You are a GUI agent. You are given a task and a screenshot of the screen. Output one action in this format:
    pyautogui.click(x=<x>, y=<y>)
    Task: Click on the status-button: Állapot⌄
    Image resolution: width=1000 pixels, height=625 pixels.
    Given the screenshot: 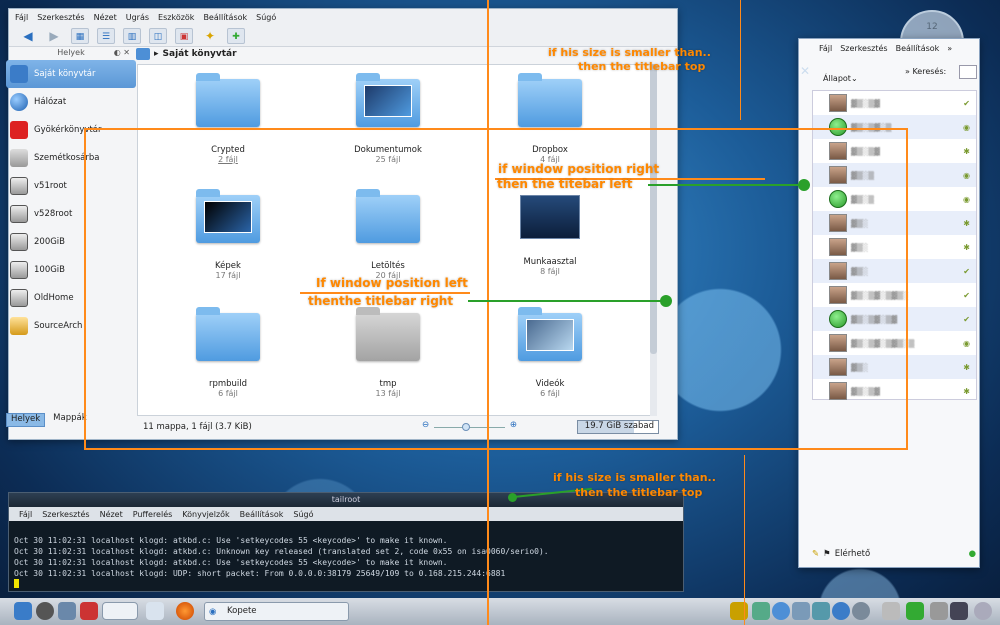 What is the action you would take?
    pyautogui.click(x=840, y=78)
    